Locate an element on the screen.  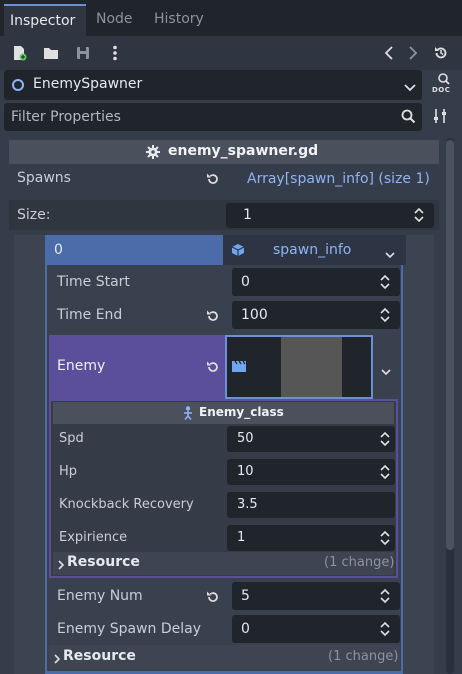
size-label: Size: is located at coordinates (34, 215).